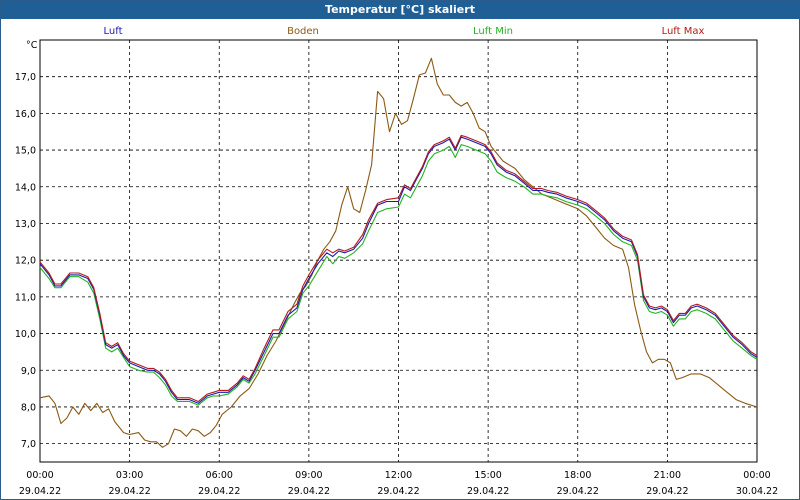 Image resolution: width=800 pixels, height=500 pixels. I want to click on x-tick-date-label: 30.04.22, so click(757, 491).